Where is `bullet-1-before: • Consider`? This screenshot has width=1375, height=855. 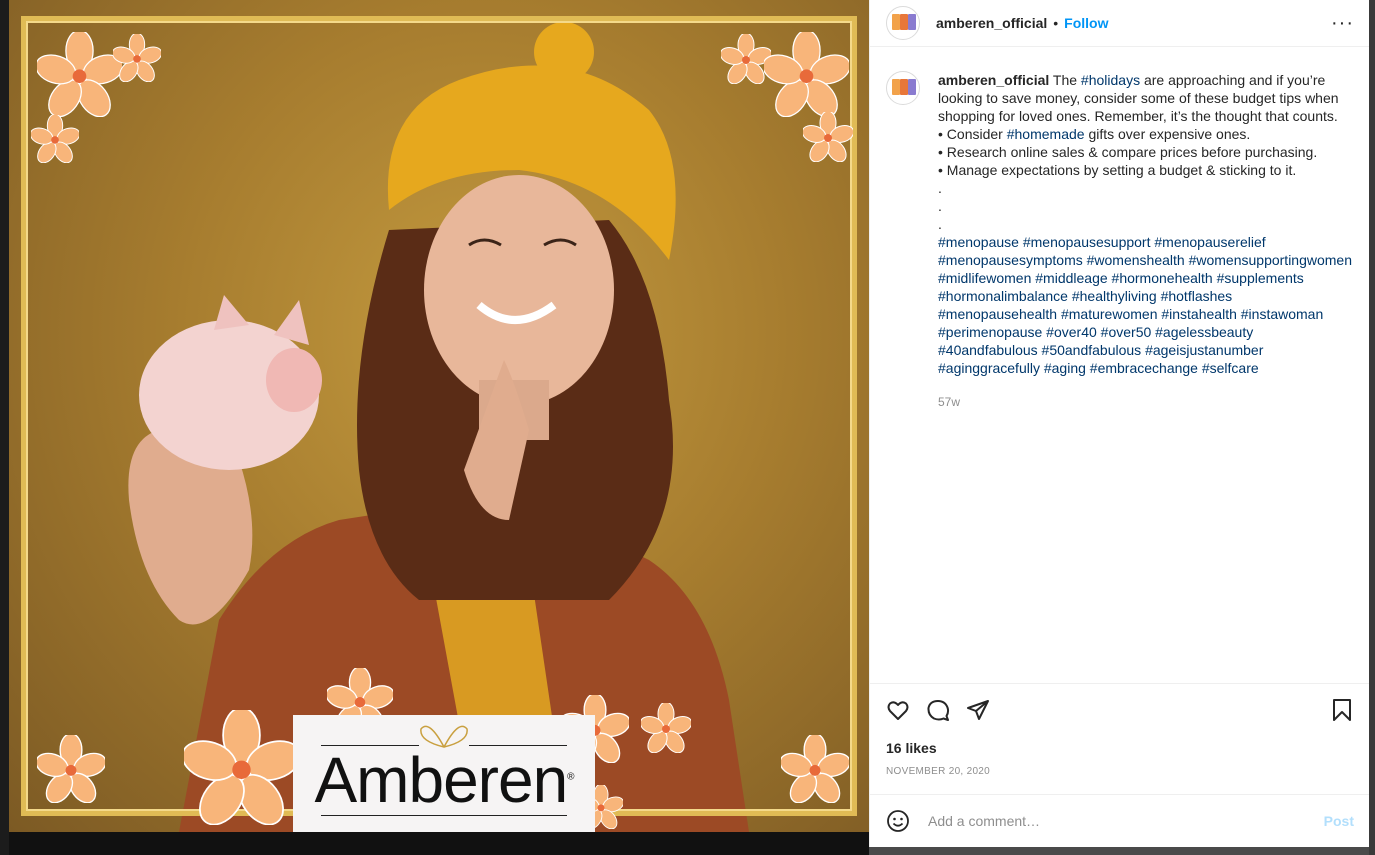
bullet-1-before: • Consider is located at coordinates (970, 134).